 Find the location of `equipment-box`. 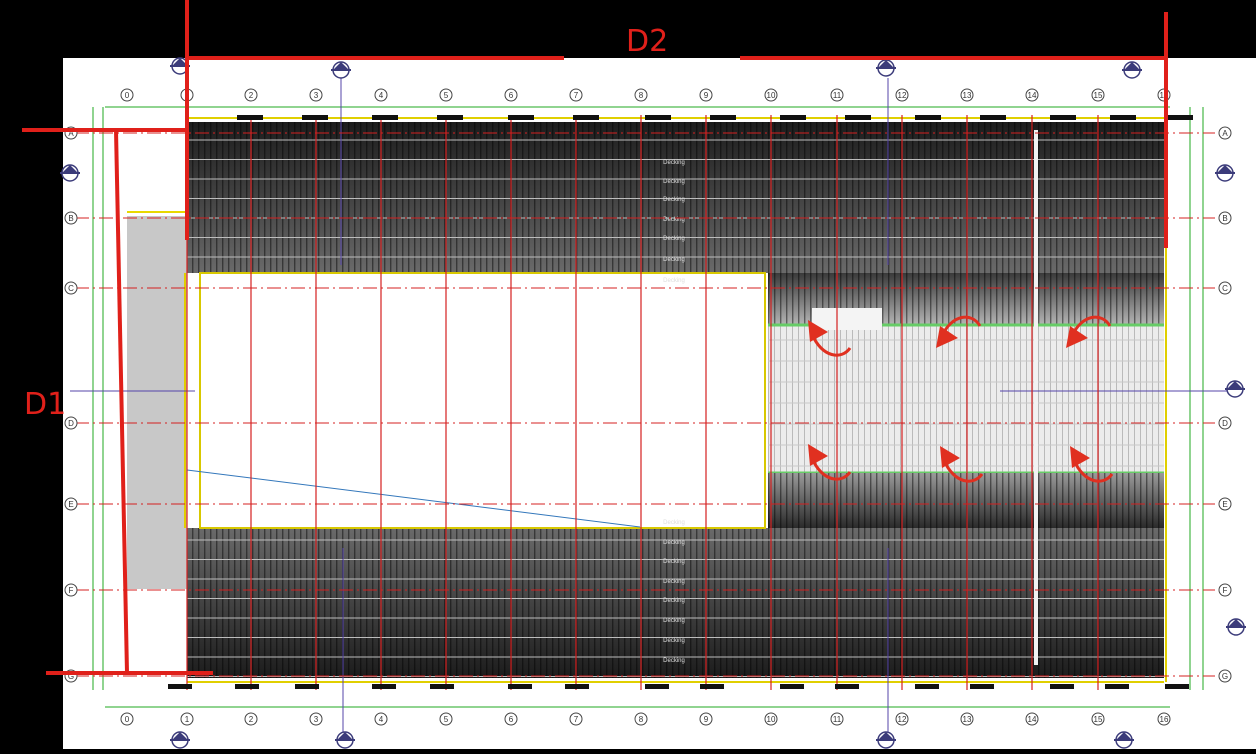

equipment-box is located at coordinates (847, 319).